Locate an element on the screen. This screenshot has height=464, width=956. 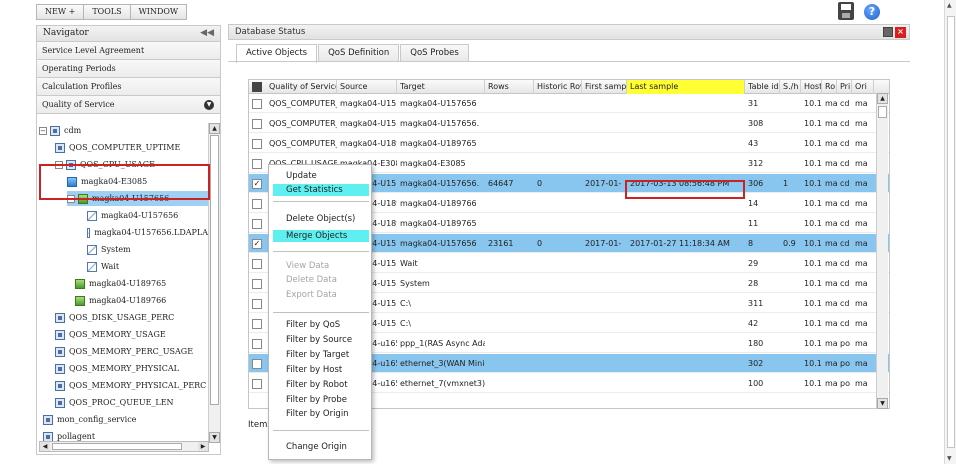
help-icon: ? is located at coordinates (872, 12).